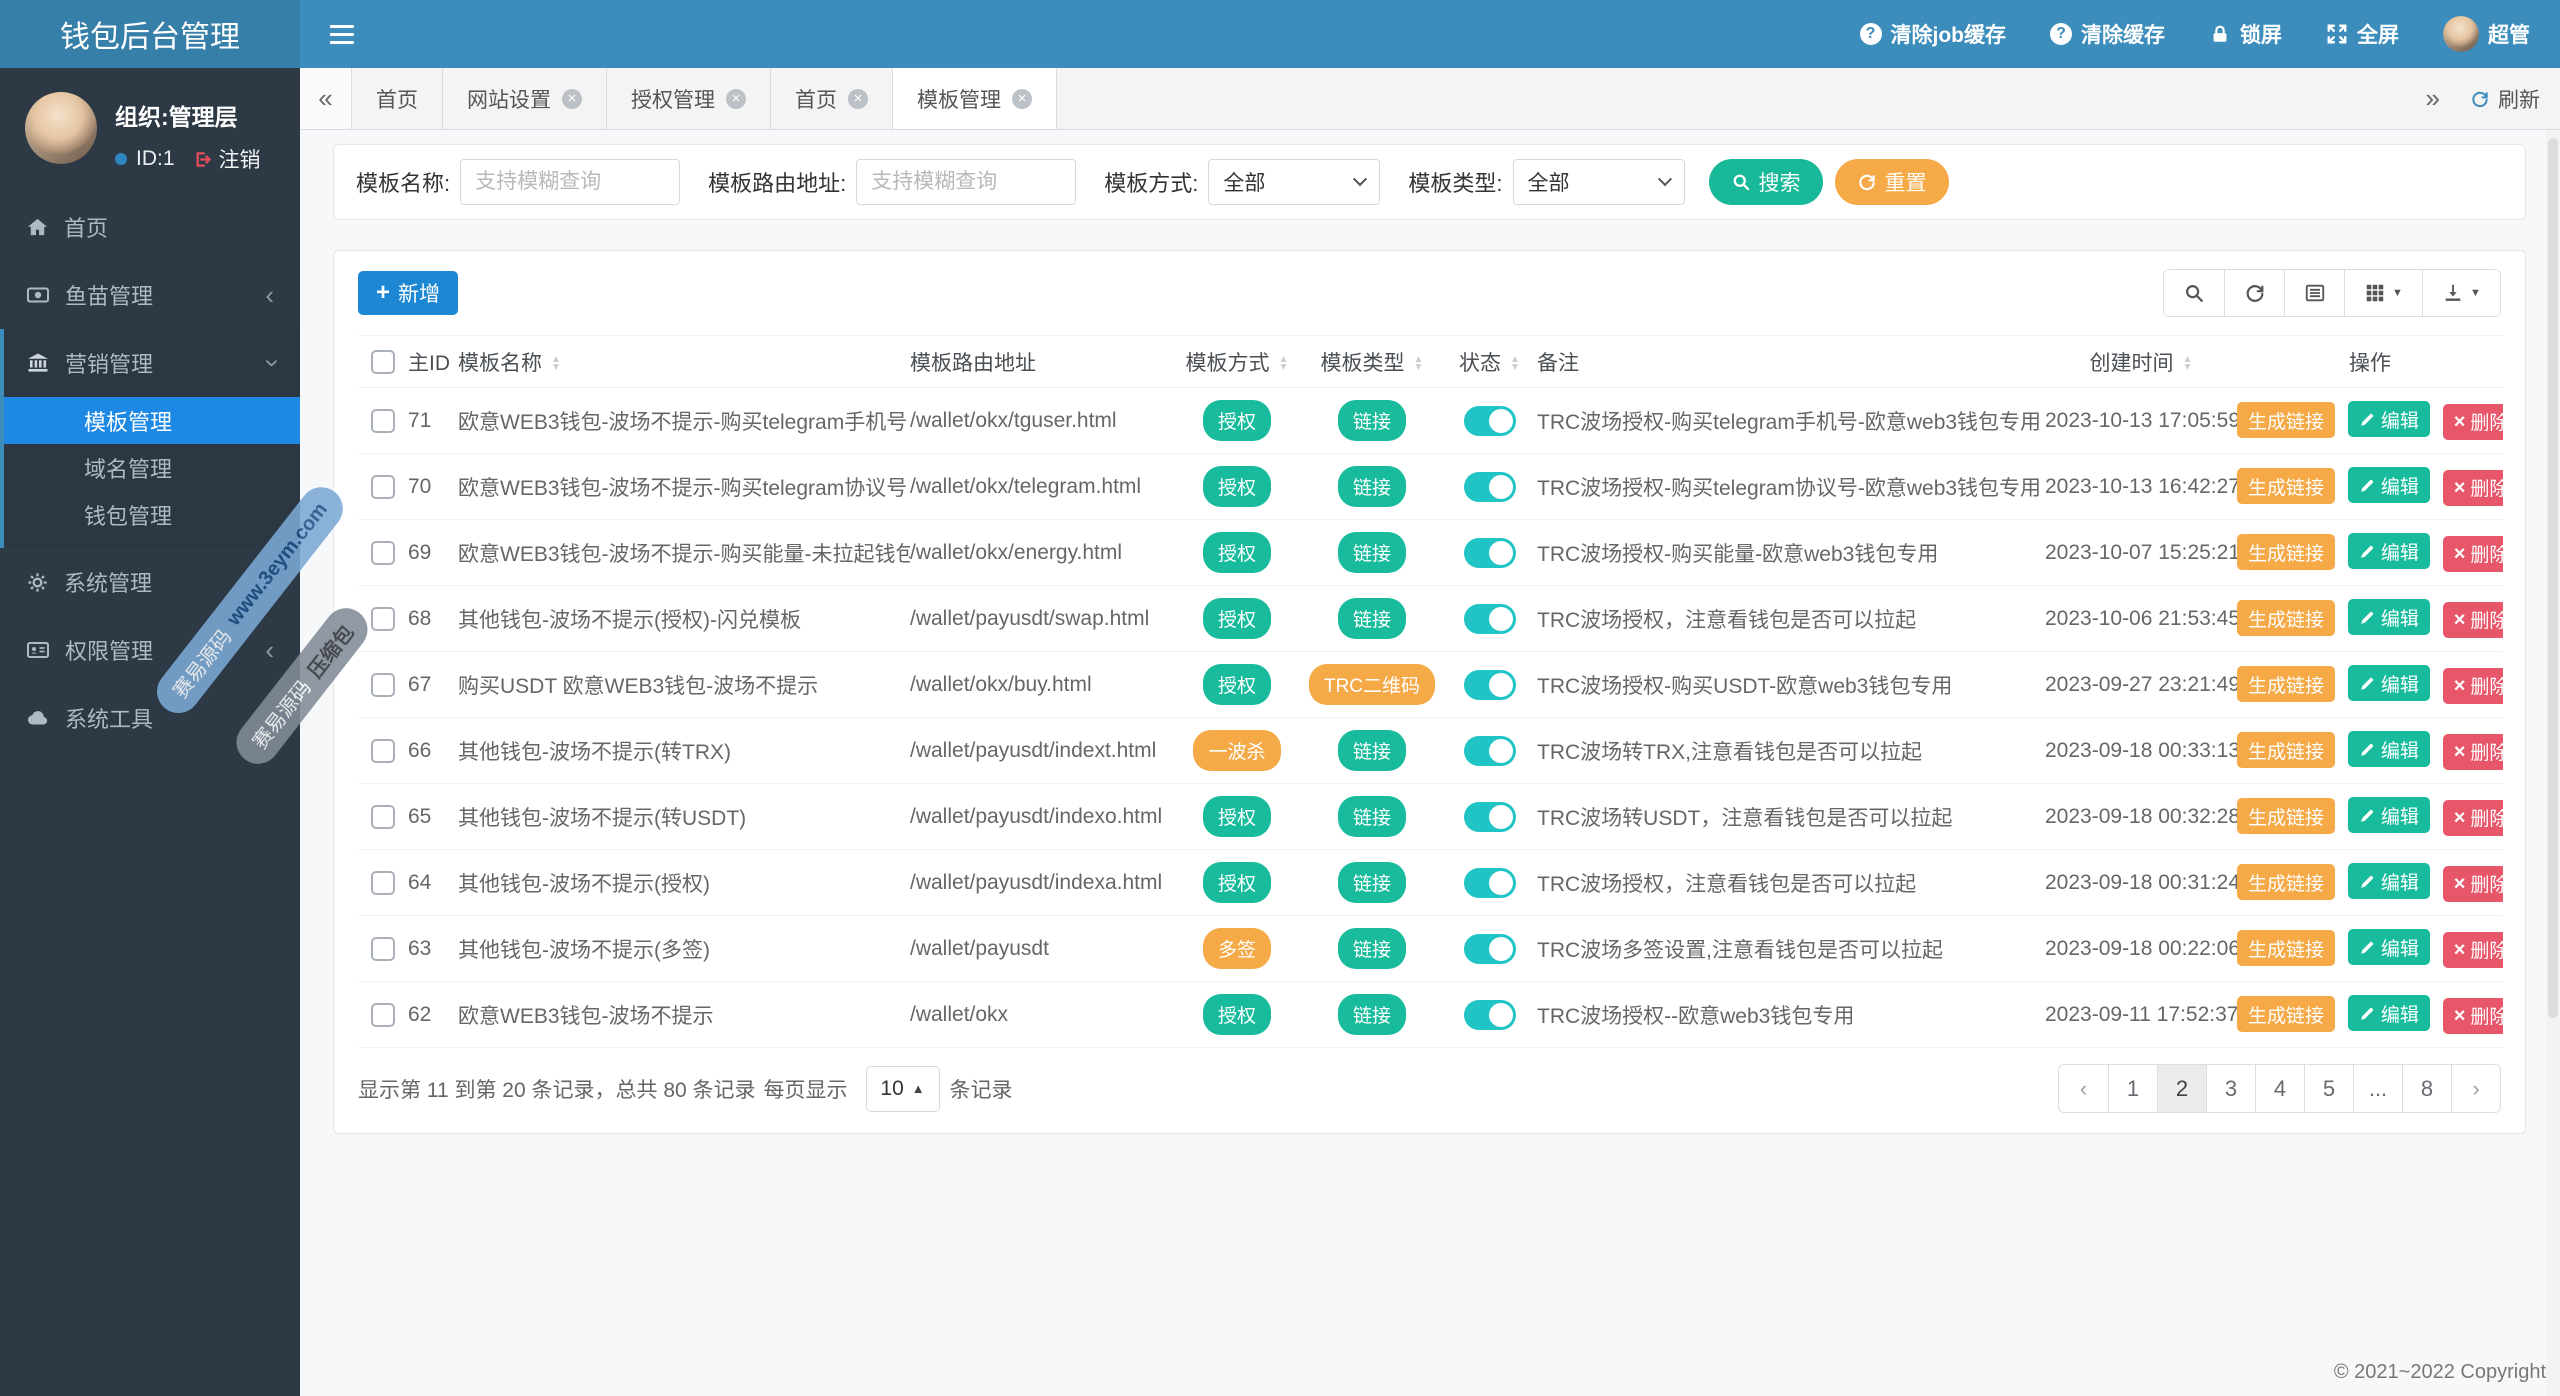 The width and height of the screenshot is (2560, 1396). I want to click on sidebar-item-system: 系统管理 ‹, so click(150, 582).